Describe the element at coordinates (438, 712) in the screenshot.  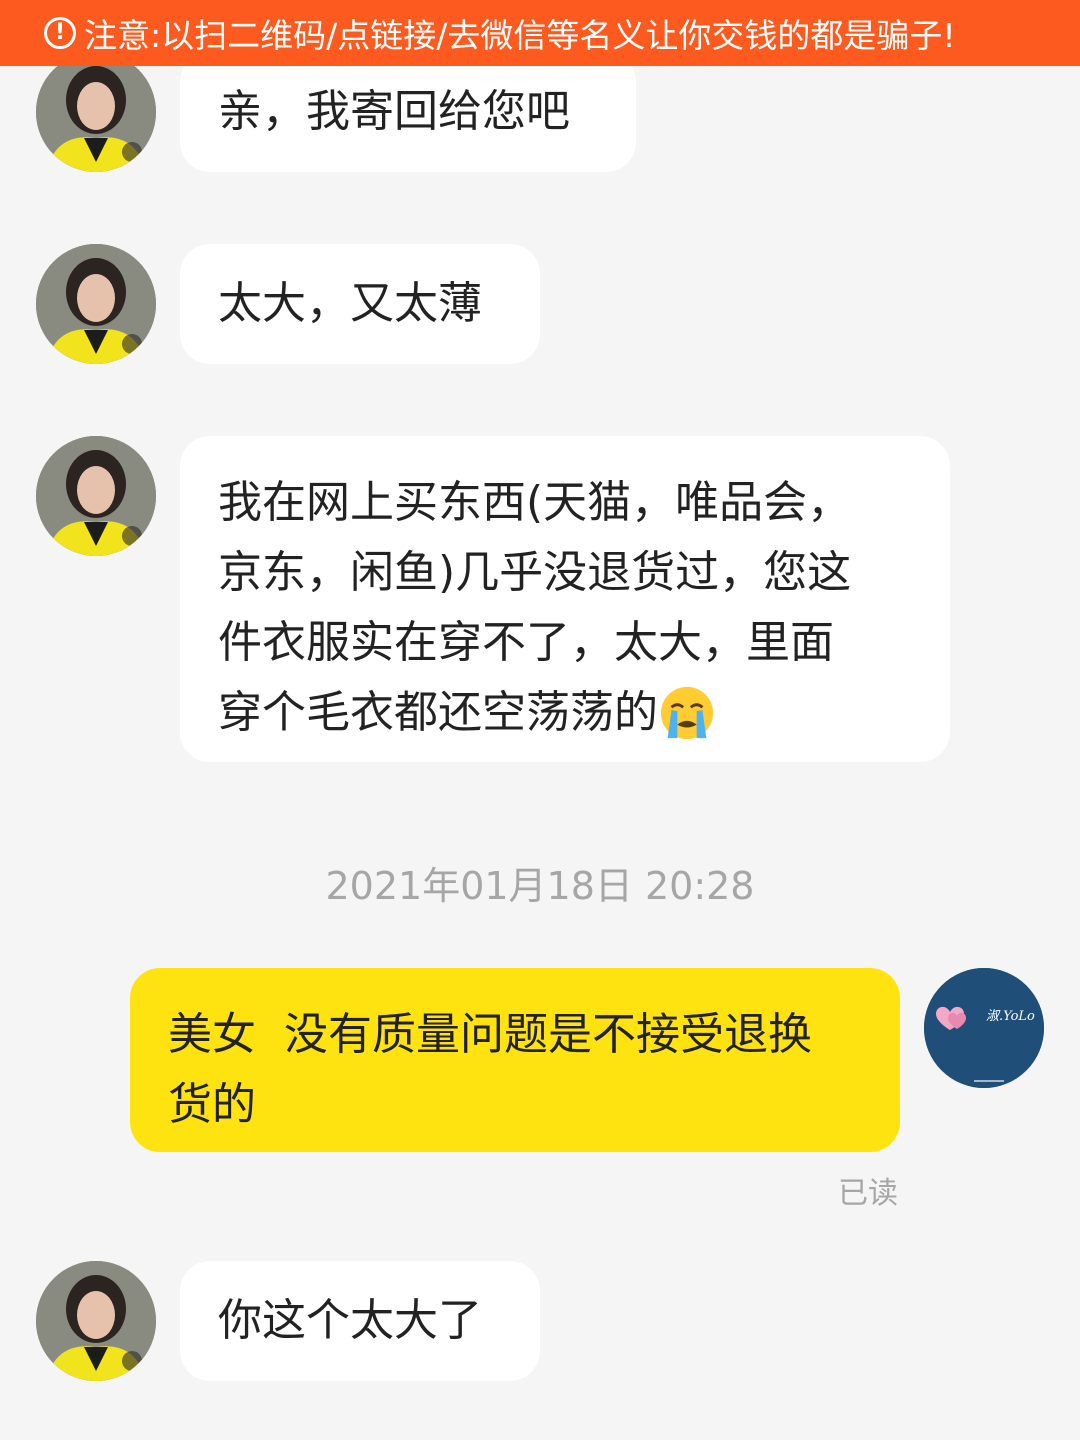
I see `message-text-line: 穿个毛衣都还空荡荡的` at that location.